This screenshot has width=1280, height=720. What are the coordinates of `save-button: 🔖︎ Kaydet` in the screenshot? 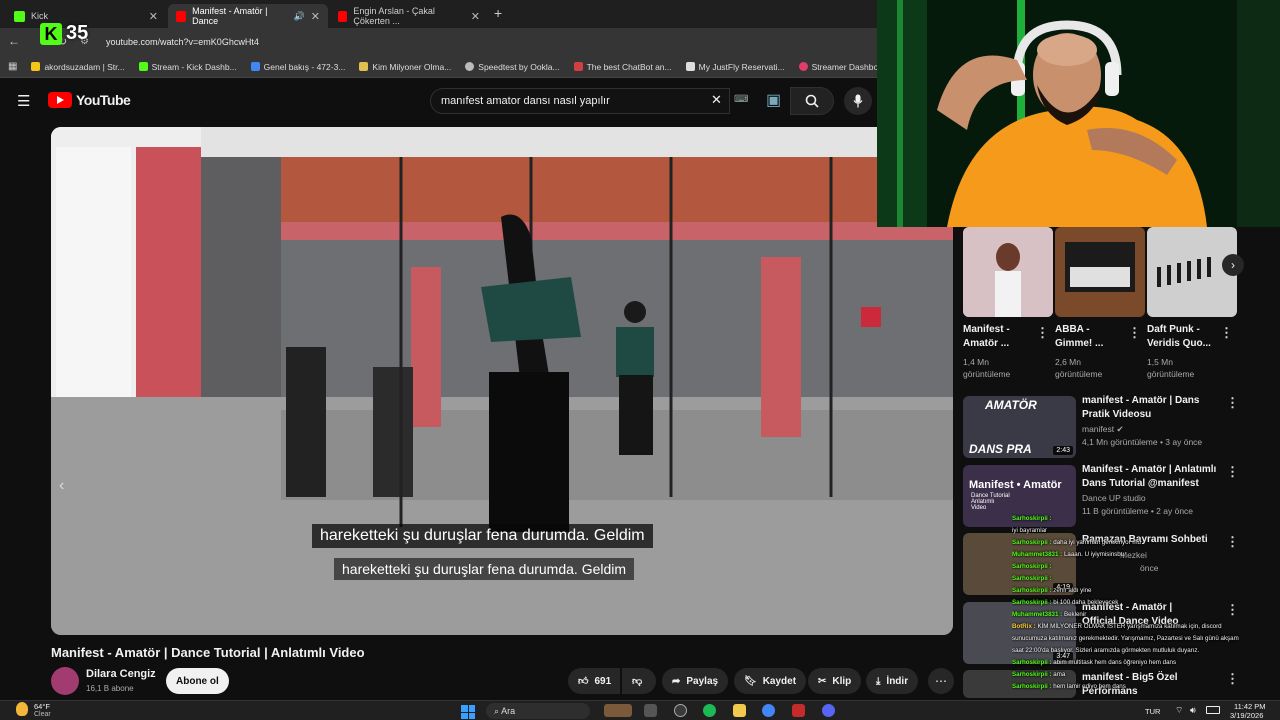 It's located at (770, 681).